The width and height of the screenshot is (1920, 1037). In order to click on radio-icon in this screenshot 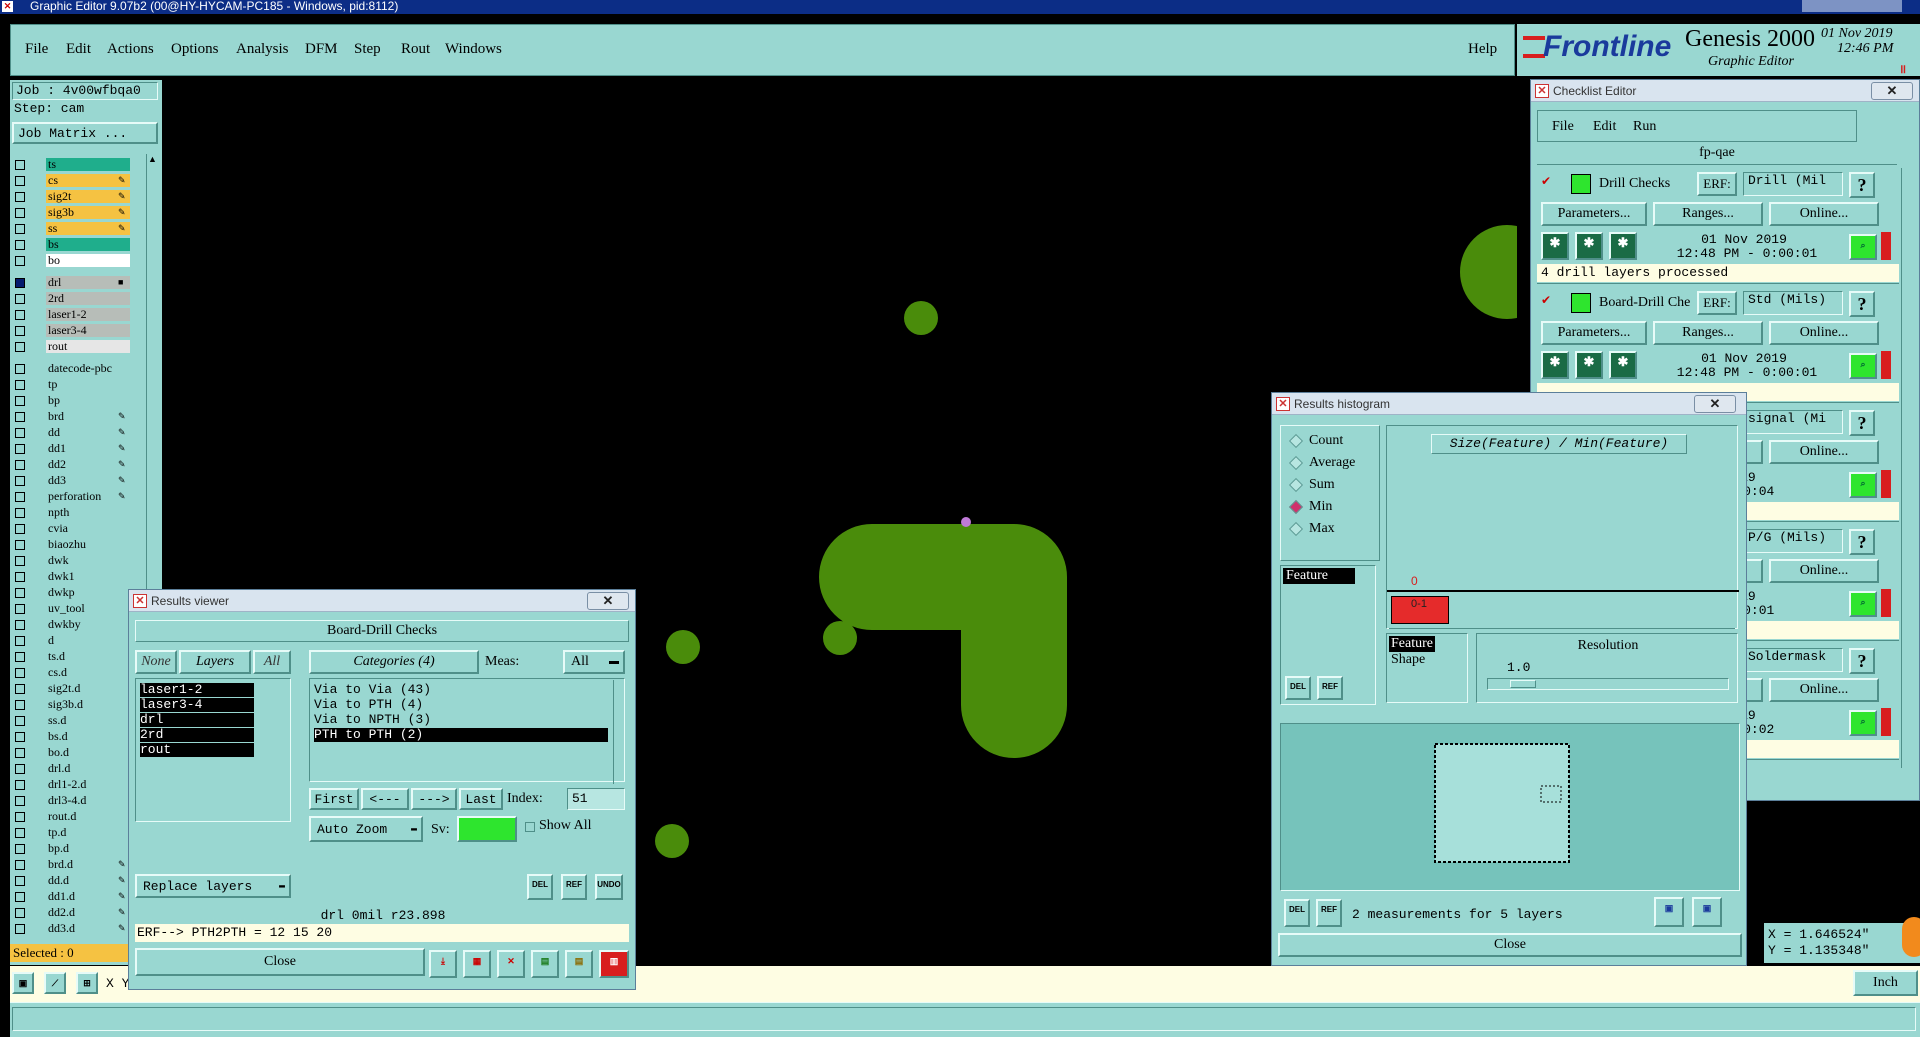, I will do `click(1296, 529)`.